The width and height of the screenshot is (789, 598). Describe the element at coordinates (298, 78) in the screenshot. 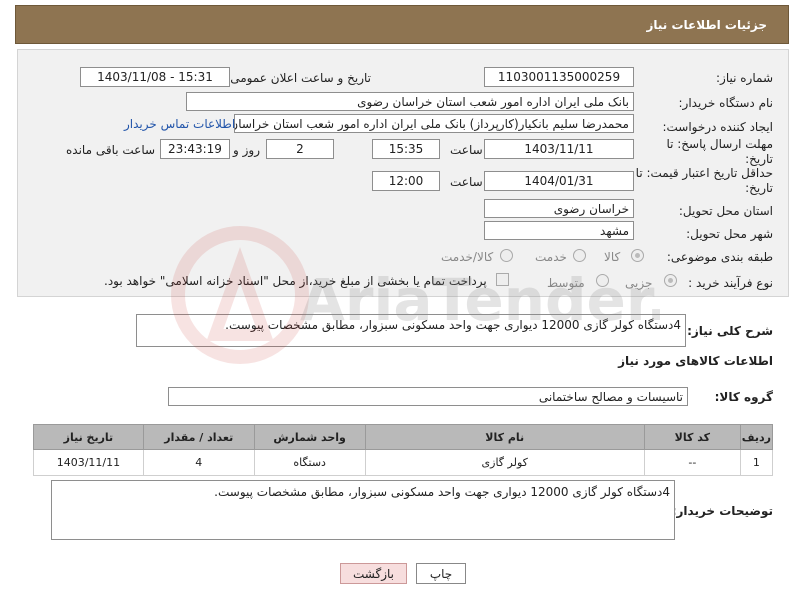

I see `announce-label: تاریخ و ساعت اعلان عمومی:` at that location.